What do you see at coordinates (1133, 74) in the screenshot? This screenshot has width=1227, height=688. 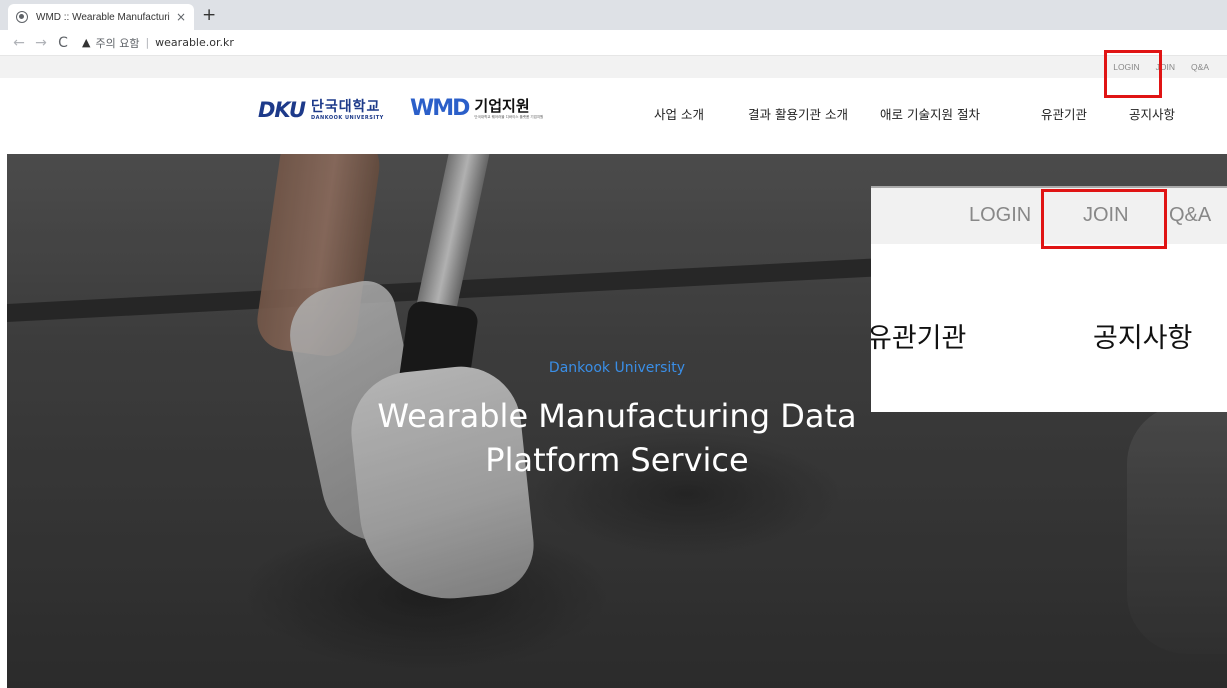 I see `join-highlight-box` at bounding box center [1133, 74].